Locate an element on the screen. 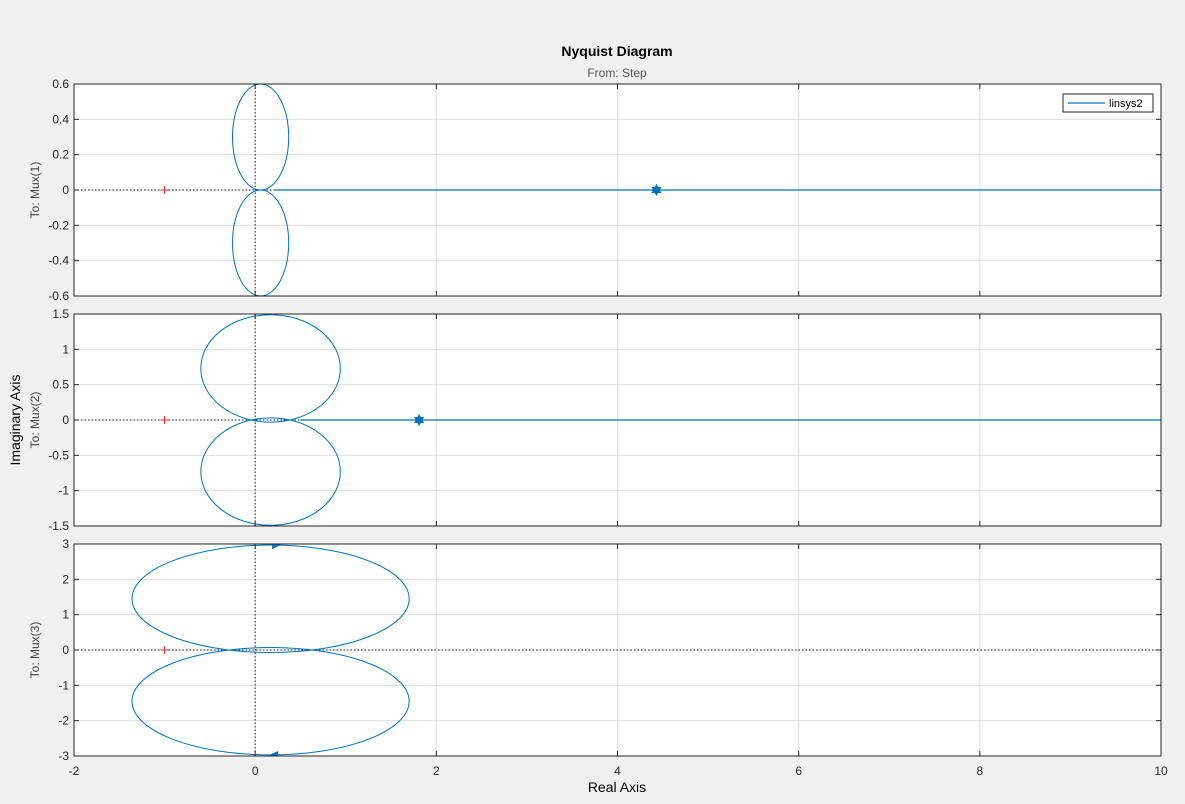 Image resolution: width=1185 pixels, height=804 pixels. y-tick-label: 0.2 is located at coordinates (60, 155).